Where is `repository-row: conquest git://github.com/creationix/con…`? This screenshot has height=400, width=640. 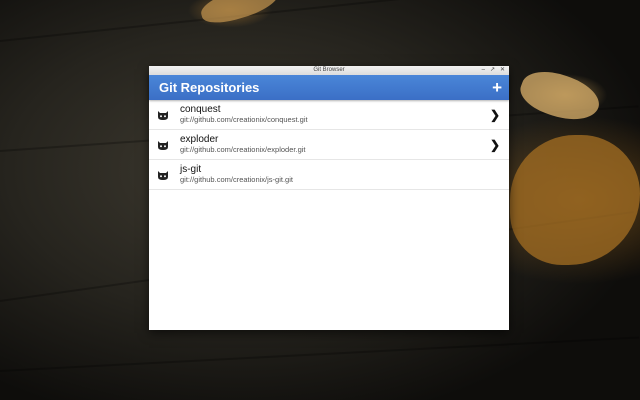 repository-row: conquest git://github.com/creationix/con… is located at coordinates (329, 115).